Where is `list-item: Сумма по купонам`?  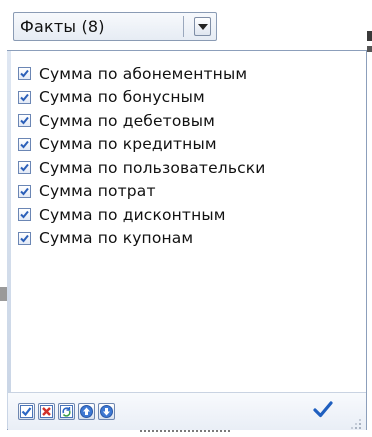
list-item: Сумма по купонам is located at coordinates (191, 239).